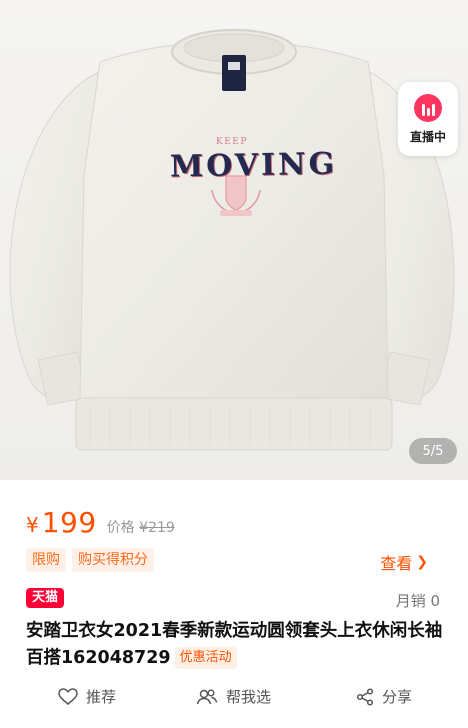 The image size is (468, 728). I want to click on price-currency: ¥, so click(32, 525).